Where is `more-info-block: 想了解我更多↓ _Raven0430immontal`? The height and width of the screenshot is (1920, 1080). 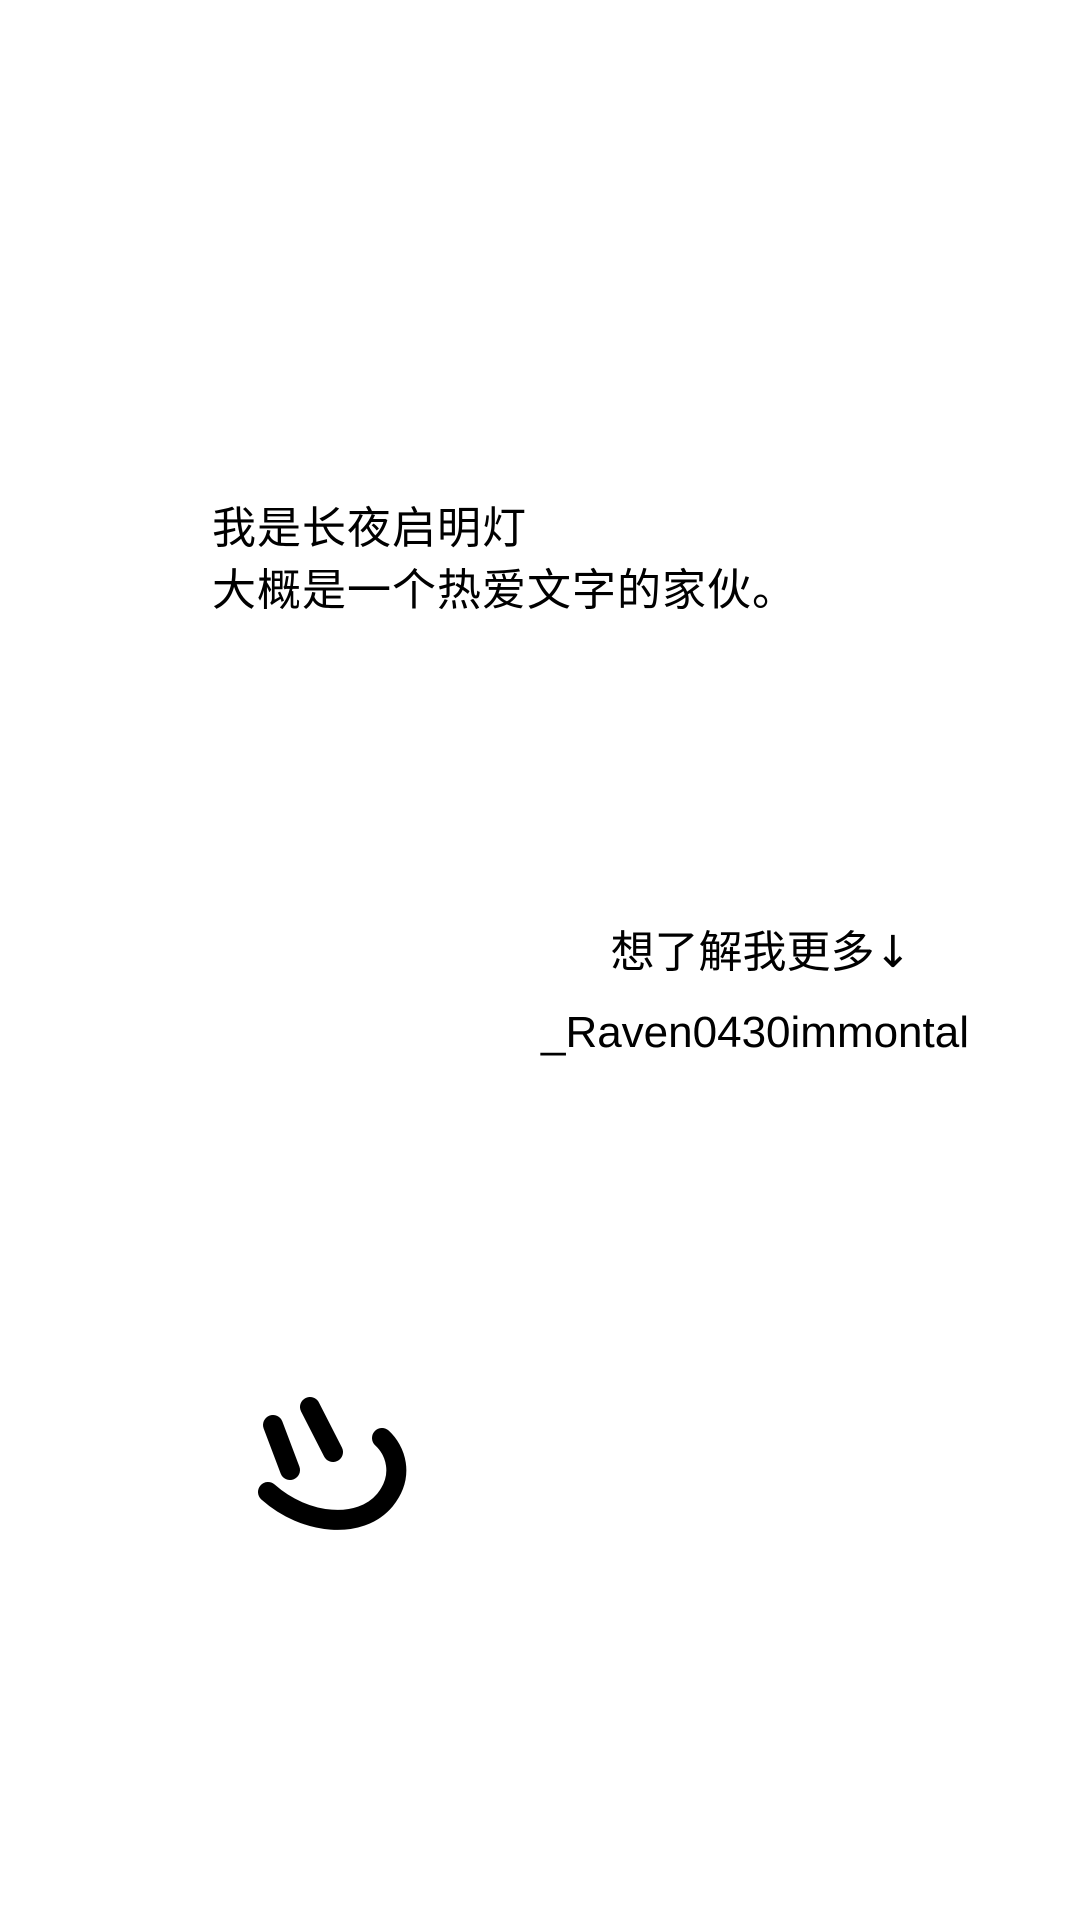
more-info-block: 想了解我更多↓ _Raven0430immontal is located at coordinates (755, 987).